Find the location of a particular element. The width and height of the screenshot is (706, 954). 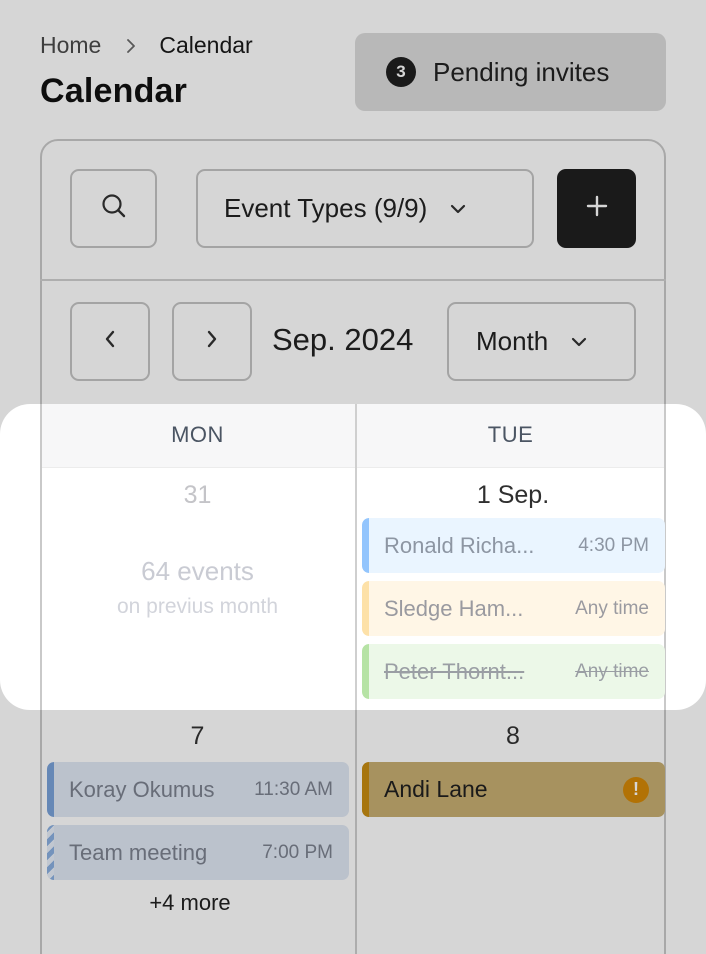

search-icon is located at coordinates (114, 208).